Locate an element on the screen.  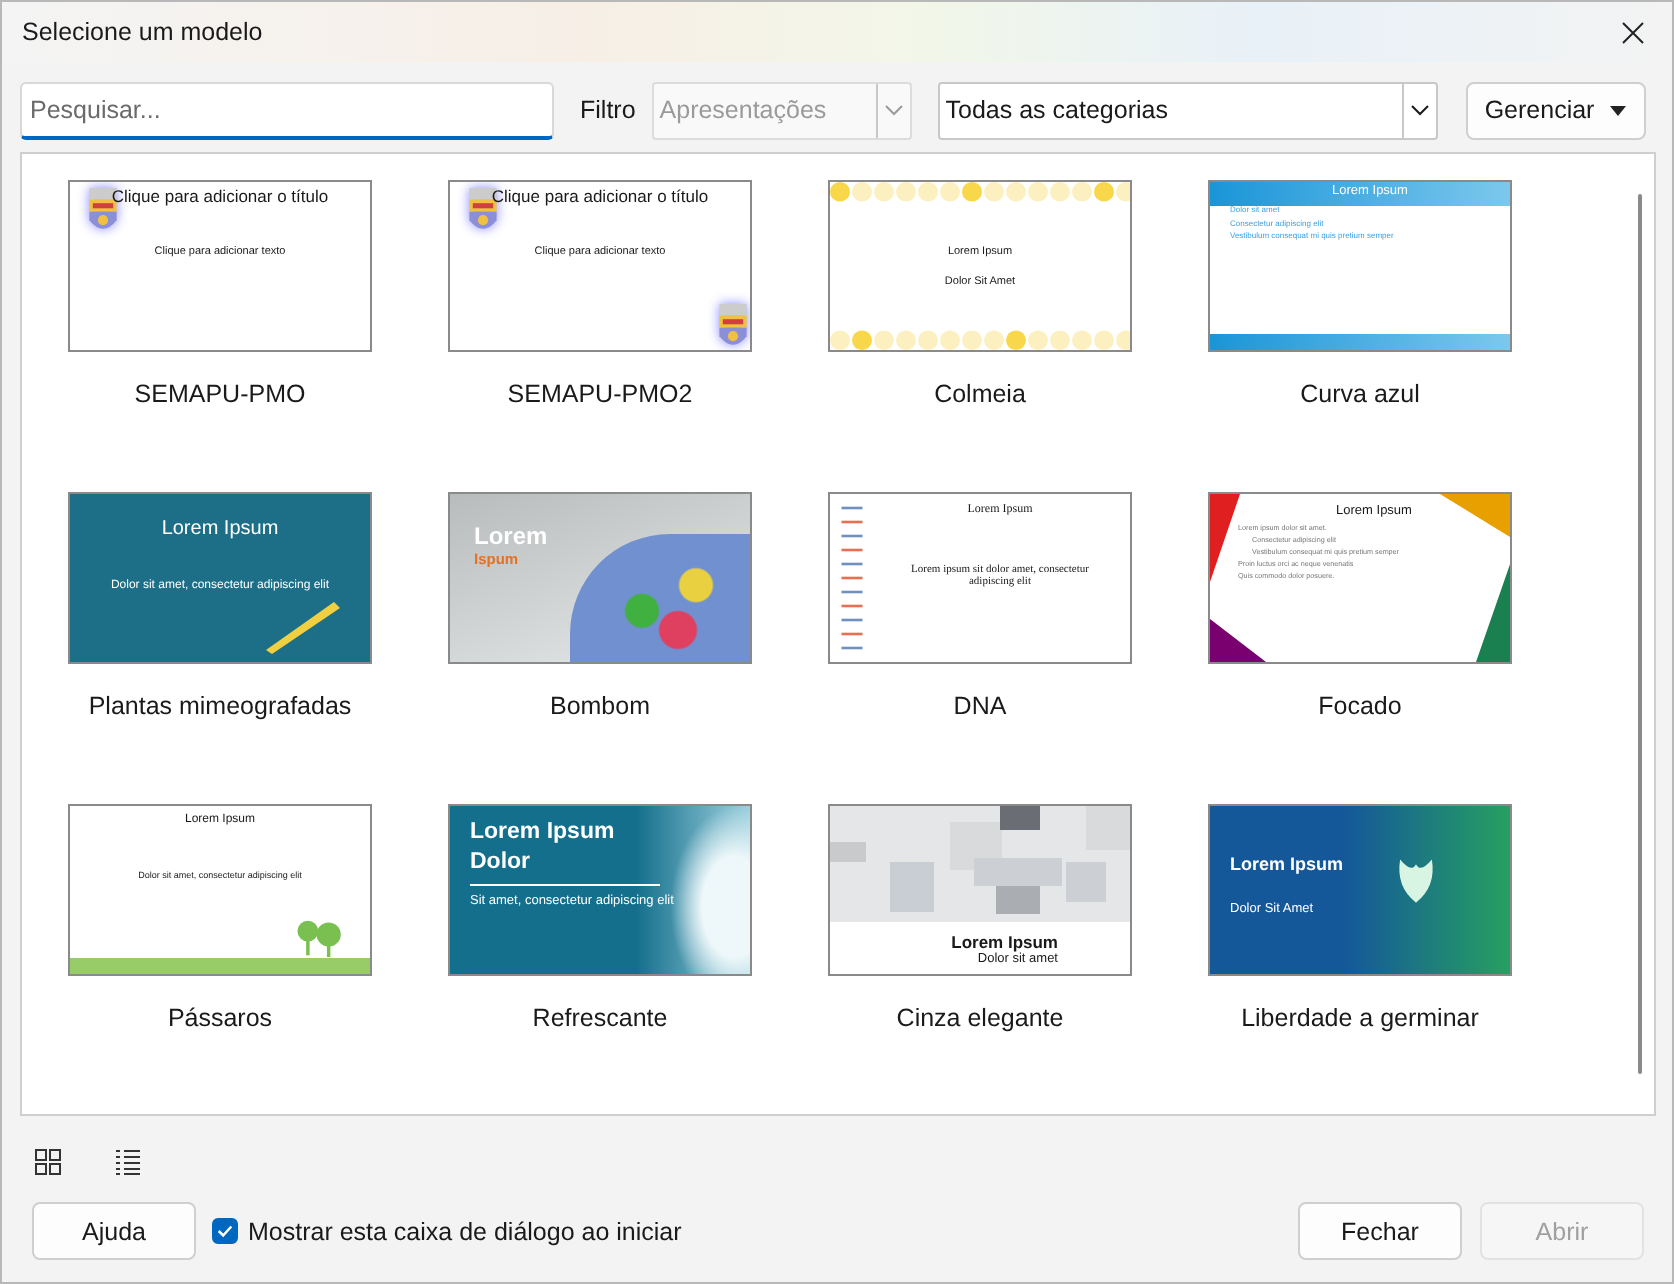
dropdown: Todas as categorias is located at coordinates (1187, 110).